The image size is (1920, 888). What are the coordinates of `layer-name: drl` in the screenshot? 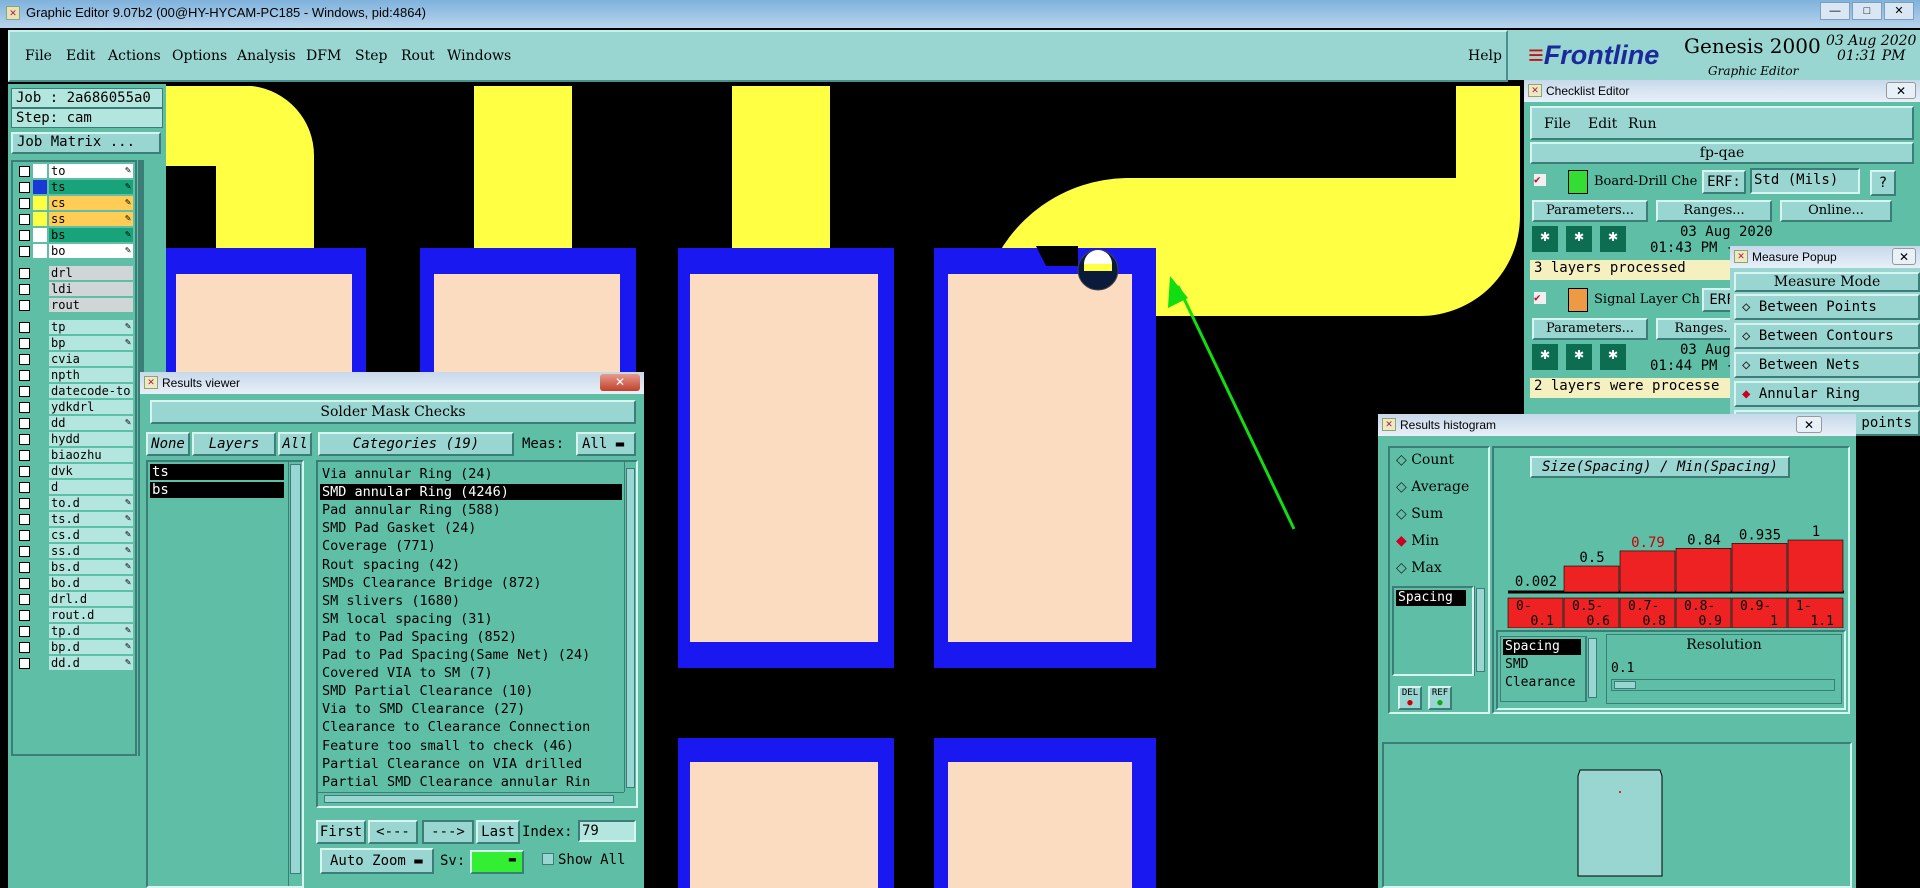 It's located at (91, 273).